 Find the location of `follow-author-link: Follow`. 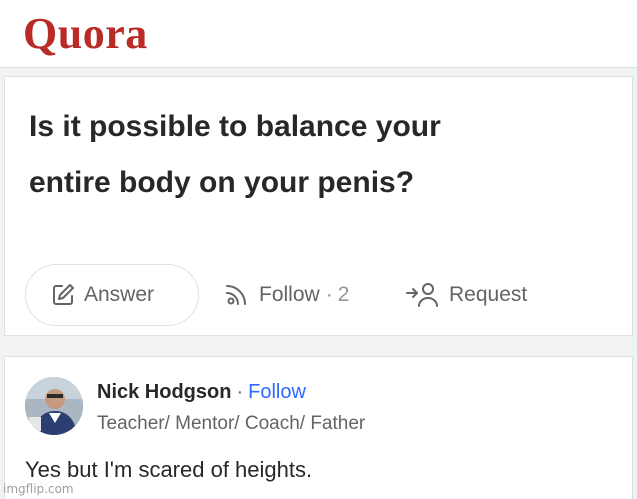

follow-author-link: Follow is located at coordinates (277, 392).